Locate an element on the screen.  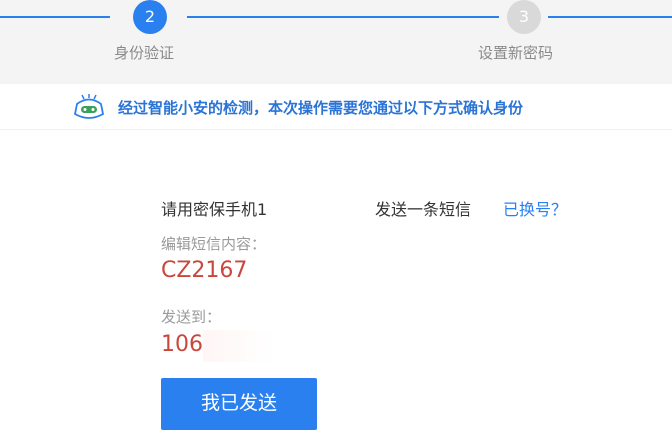
changed-number-link: 已换号？ is located at coordinates (535, 208).